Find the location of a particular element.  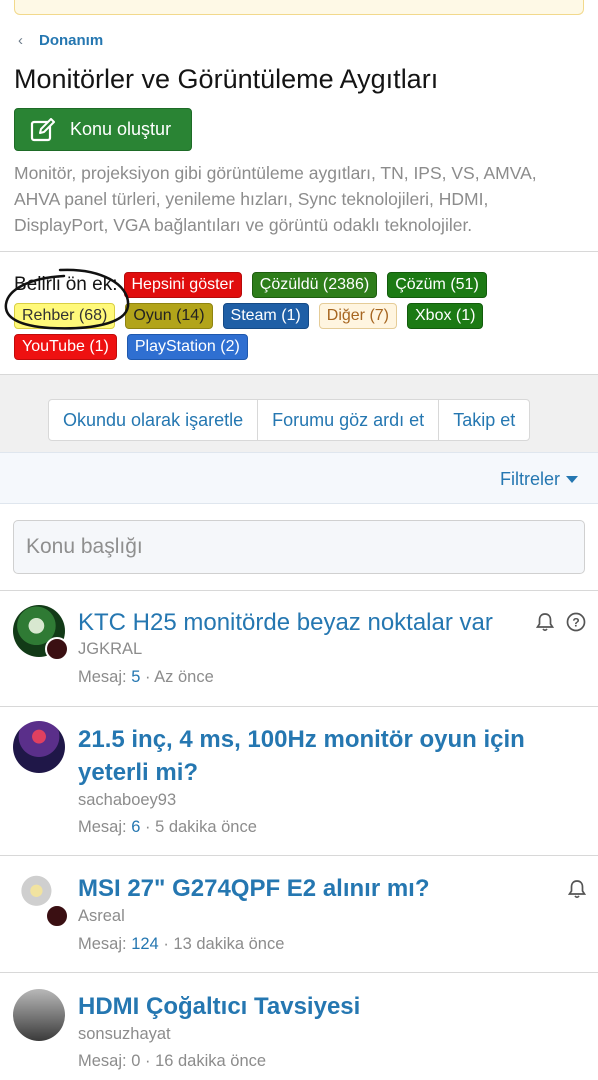

thread-time: · 5 dakika önce is located at coordinates (200, 827).